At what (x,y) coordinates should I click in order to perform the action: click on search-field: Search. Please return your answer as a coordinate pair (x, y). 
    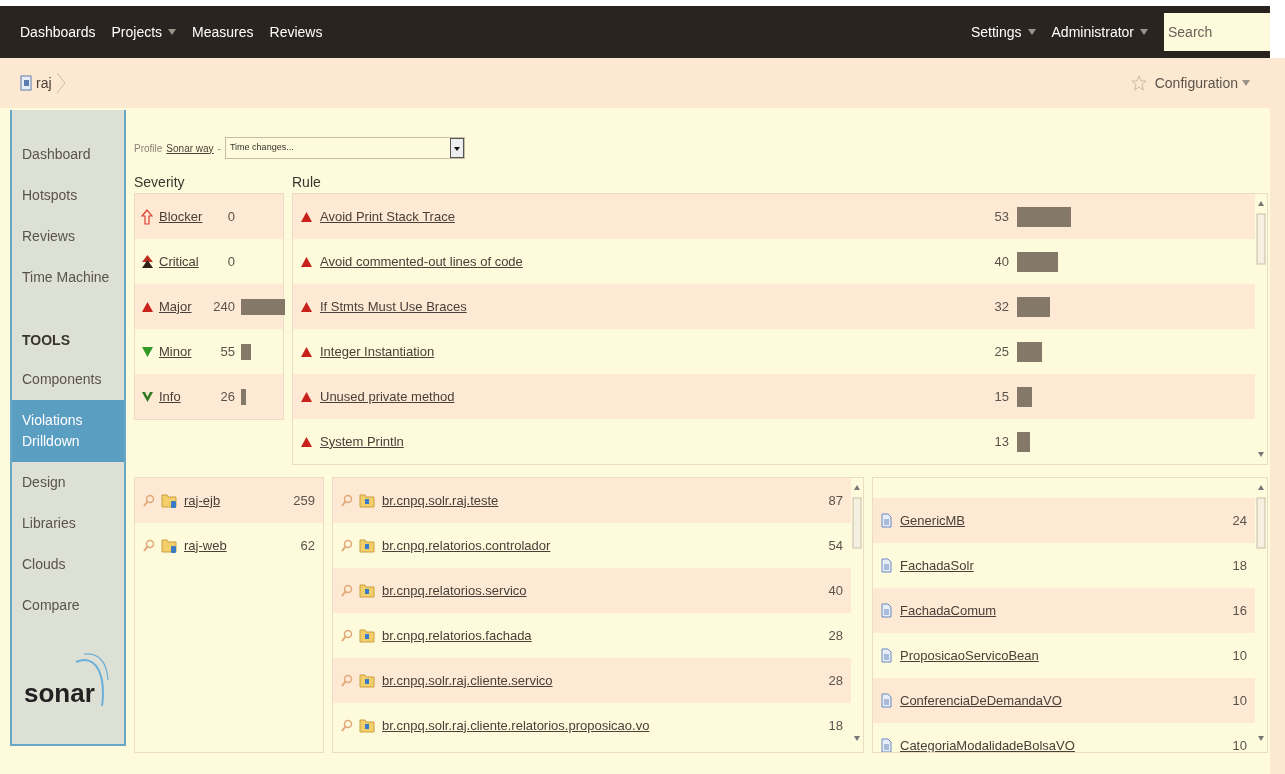
    Looking at the image, I should click on (1217, 32).